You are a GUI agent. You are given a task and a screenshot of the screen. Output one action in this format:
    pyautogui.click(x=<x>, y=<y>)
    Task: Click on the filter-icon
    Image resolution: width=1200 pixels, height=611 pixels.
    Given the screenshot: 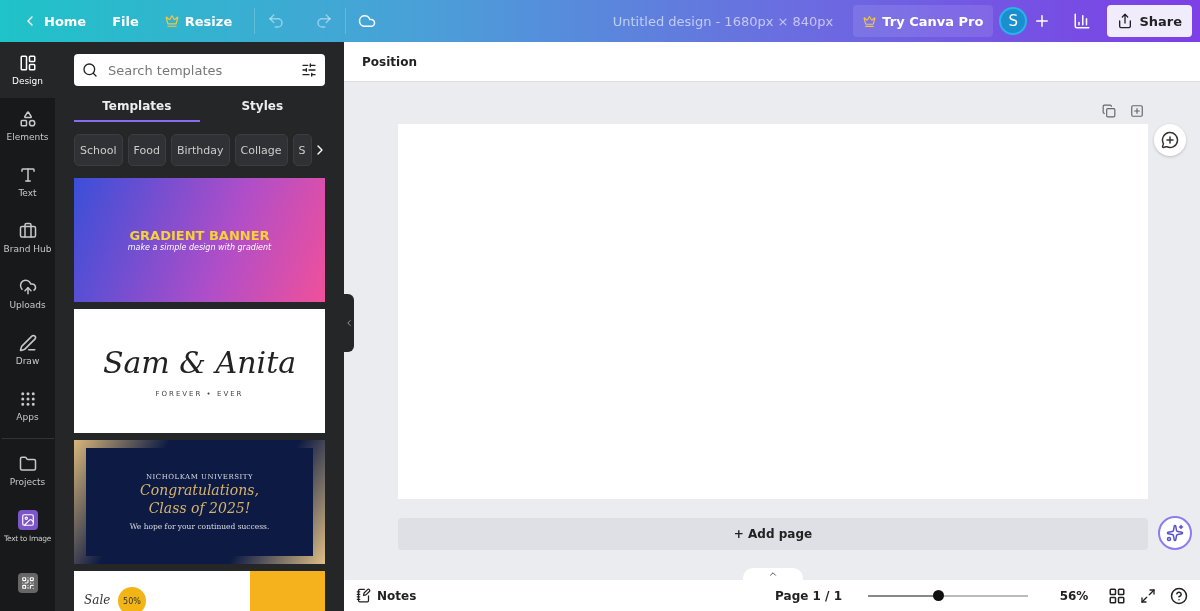 What is the action you would take?
    pyautogui.click(x=309, y=70)
    